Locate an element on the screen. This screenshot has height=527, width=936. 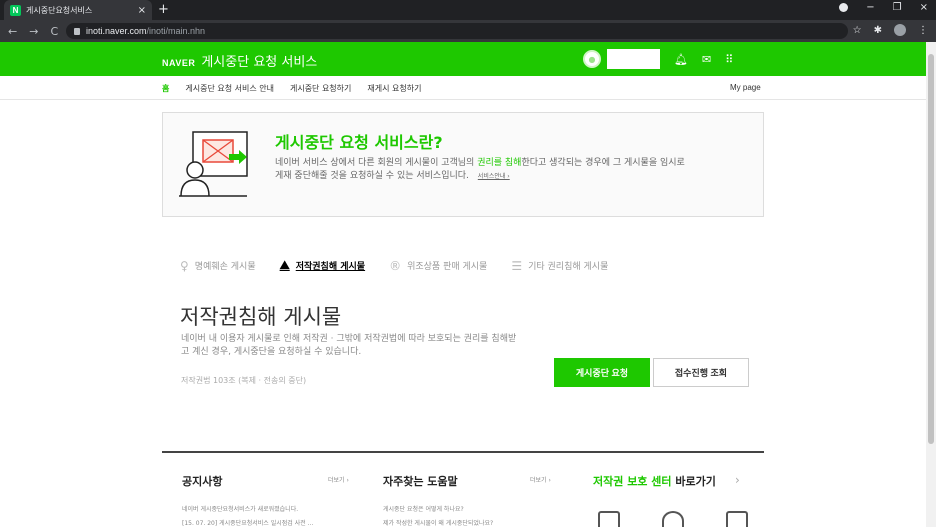
browser-tabstrip: N 게시중단요청서비스 × + − ❐ × is located at coordinates (468, 10).